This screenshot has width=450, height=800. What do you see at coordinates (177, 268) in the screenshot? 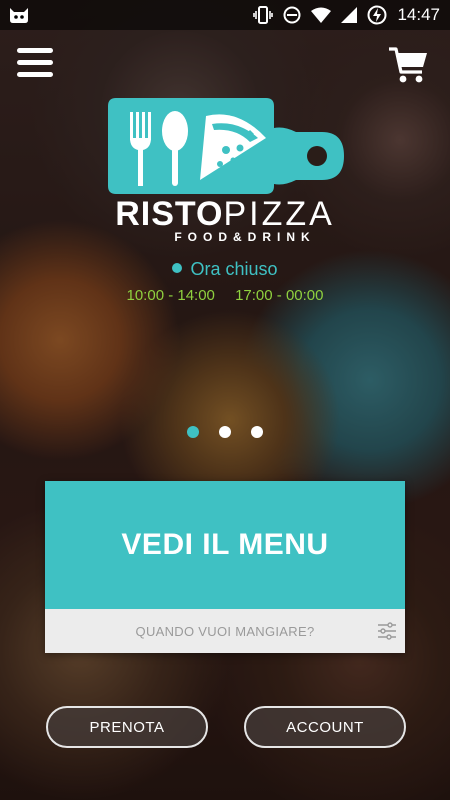
I see `status-dot` at bounding box center [177, 268].